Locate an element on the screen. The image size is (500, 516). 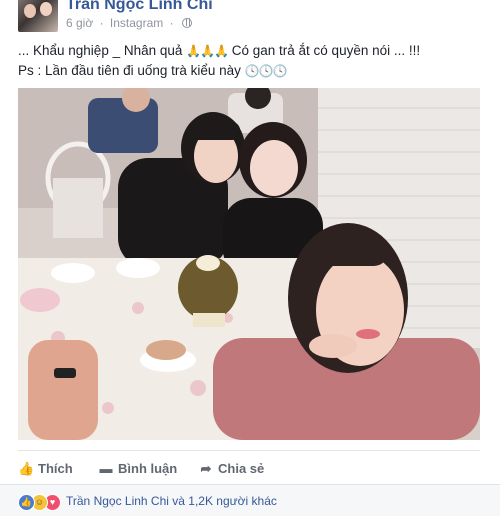
post-source: Instagram is located at coordinates (136, 23).